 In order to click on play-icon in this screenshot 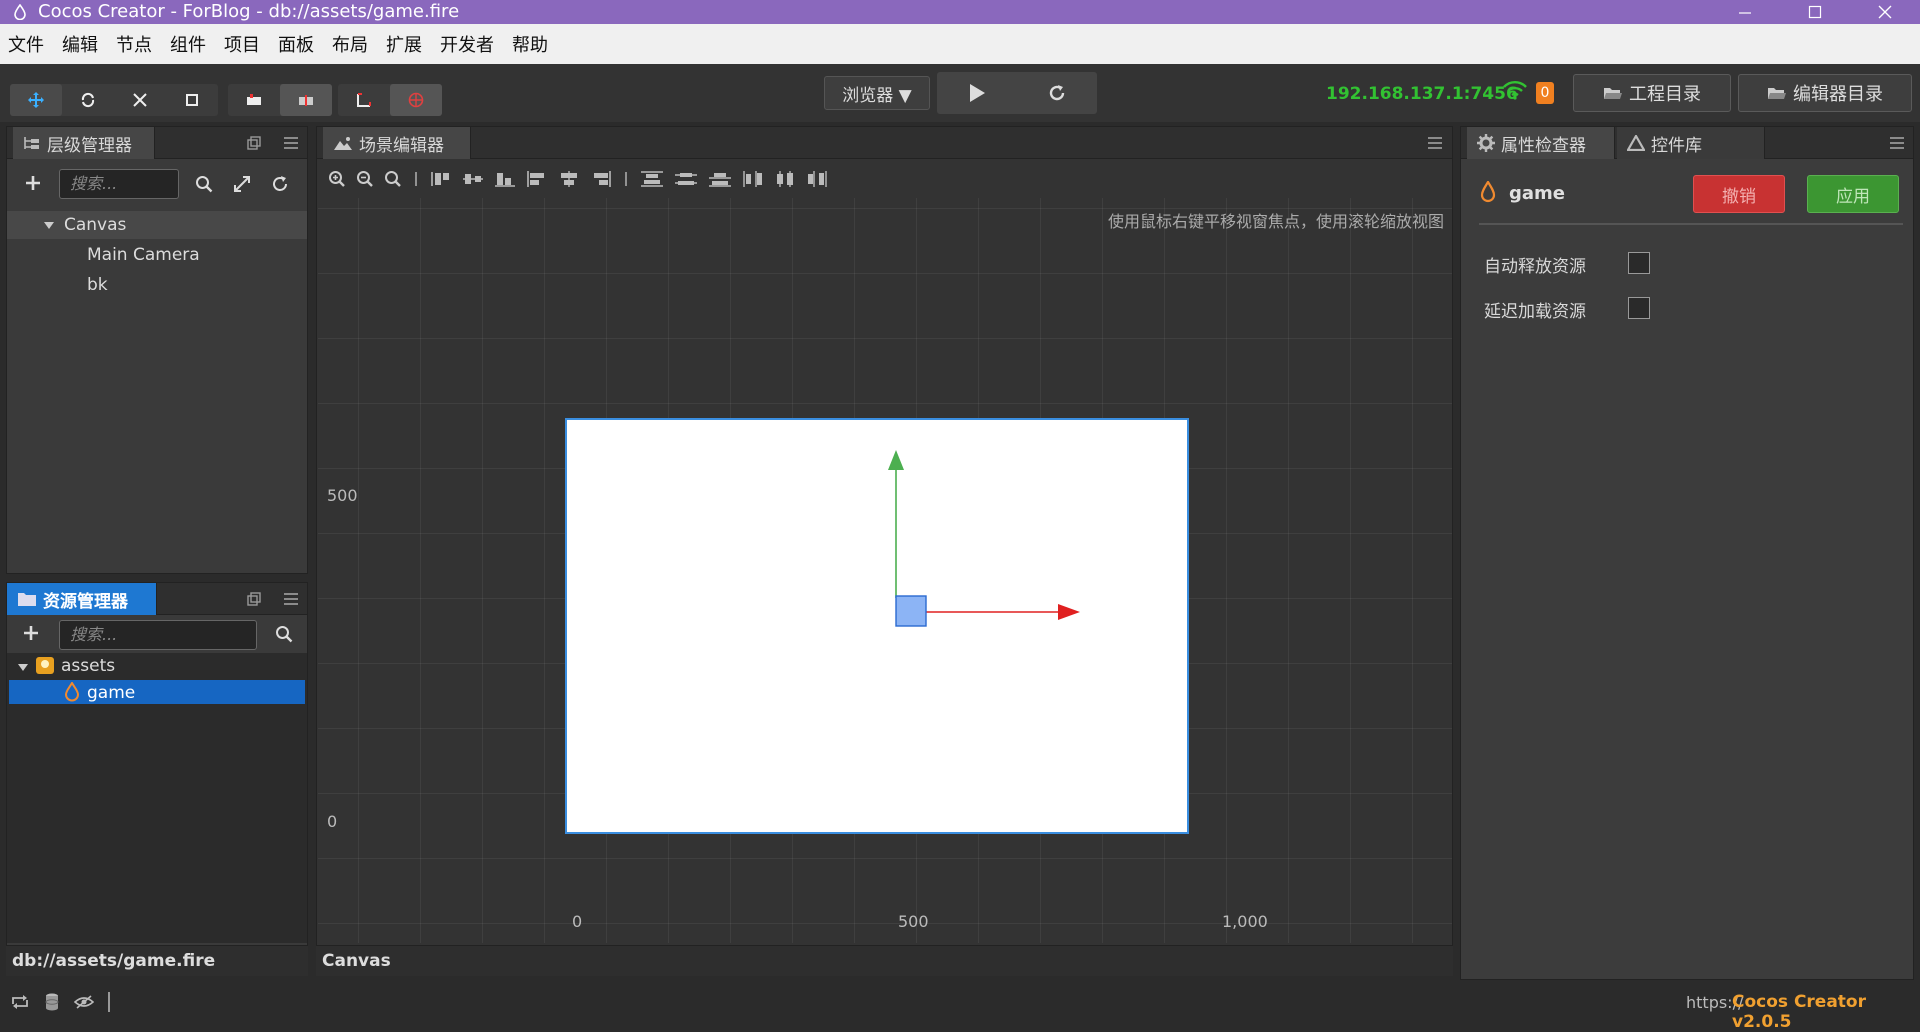, I will do `click(977, 93)`.